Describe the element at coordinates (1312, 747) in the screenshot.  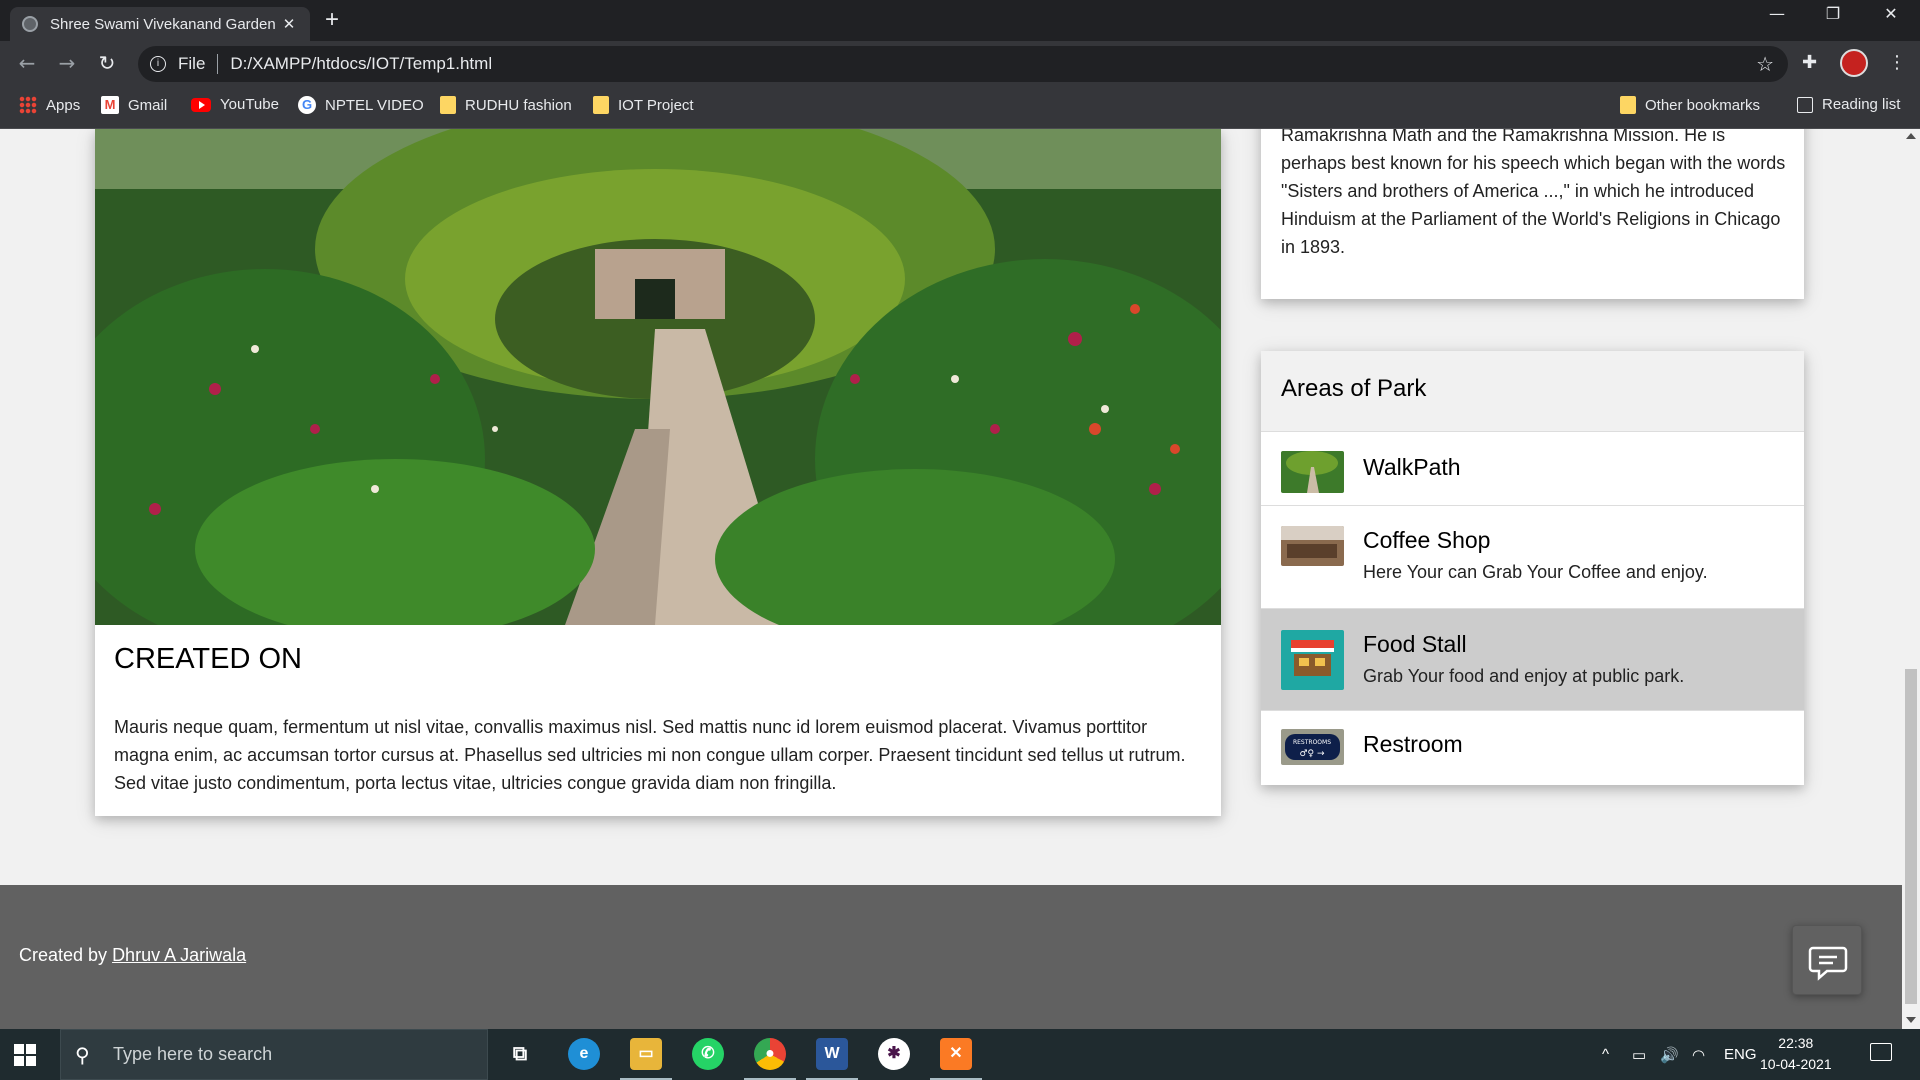
I see `restroom-thumbnail: RESTROOMS ♂♀ →` at that location.